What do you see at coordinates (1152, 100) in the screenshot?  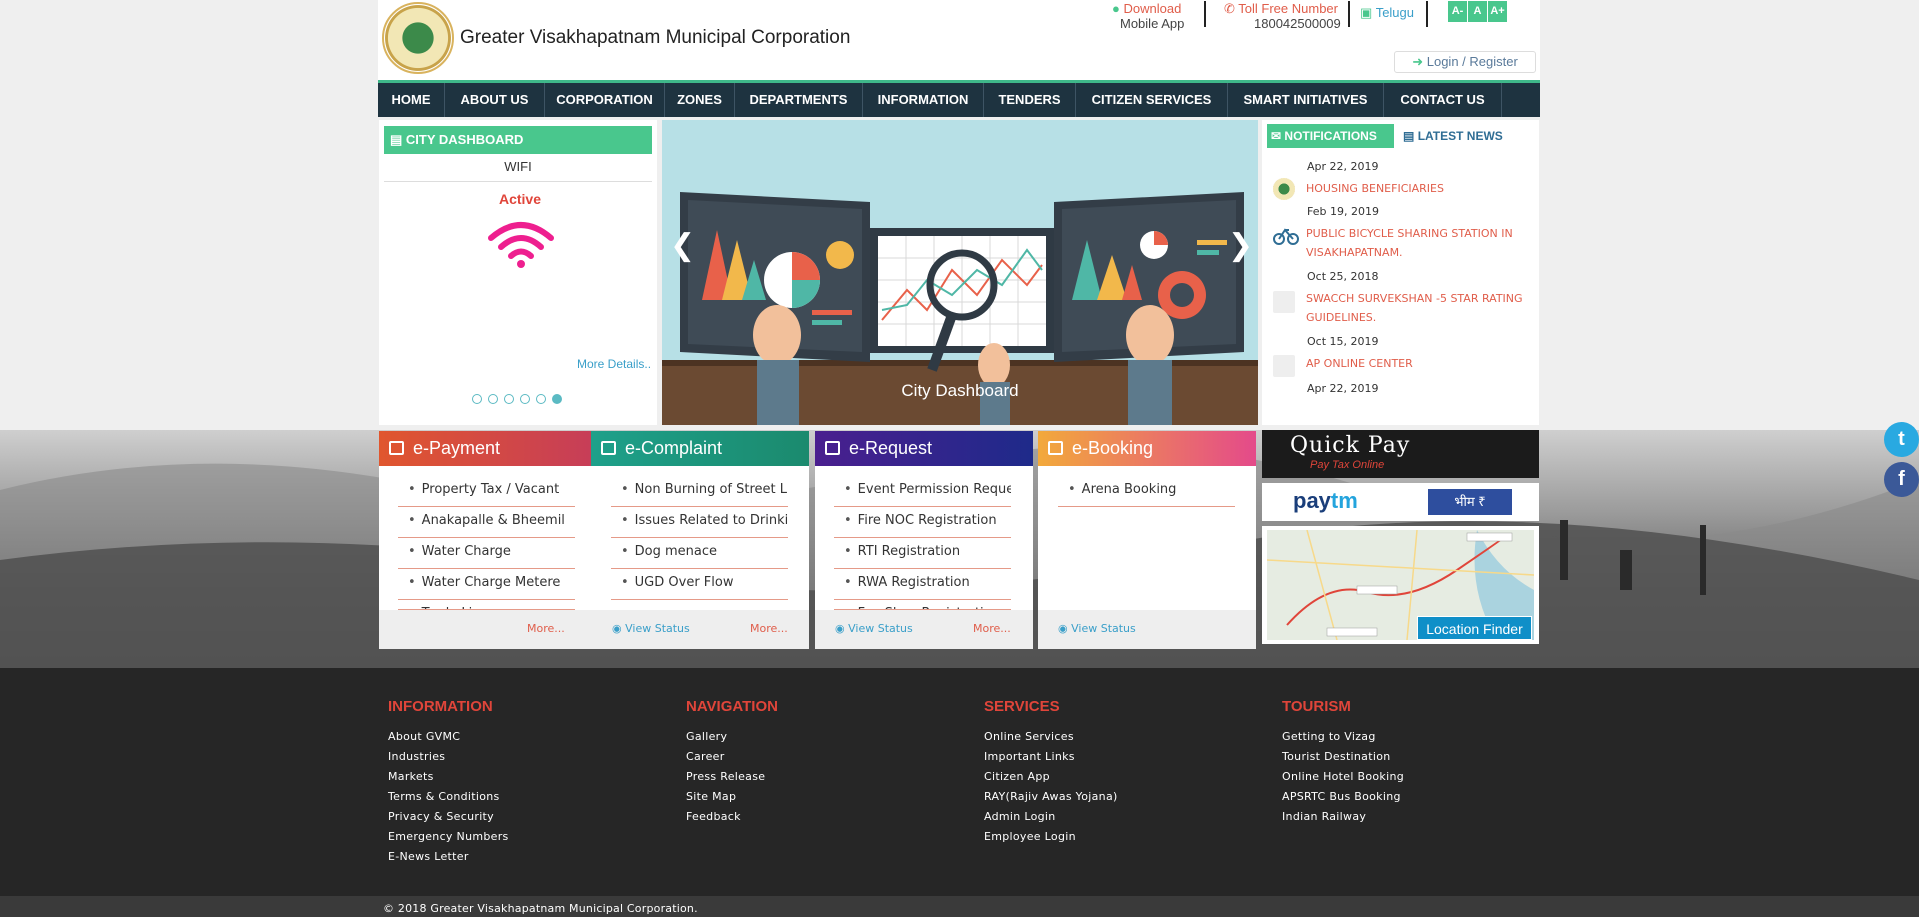 I see `nav-citizen-services: CITIZEN SERVICES` at bounding box center [1152, 100].